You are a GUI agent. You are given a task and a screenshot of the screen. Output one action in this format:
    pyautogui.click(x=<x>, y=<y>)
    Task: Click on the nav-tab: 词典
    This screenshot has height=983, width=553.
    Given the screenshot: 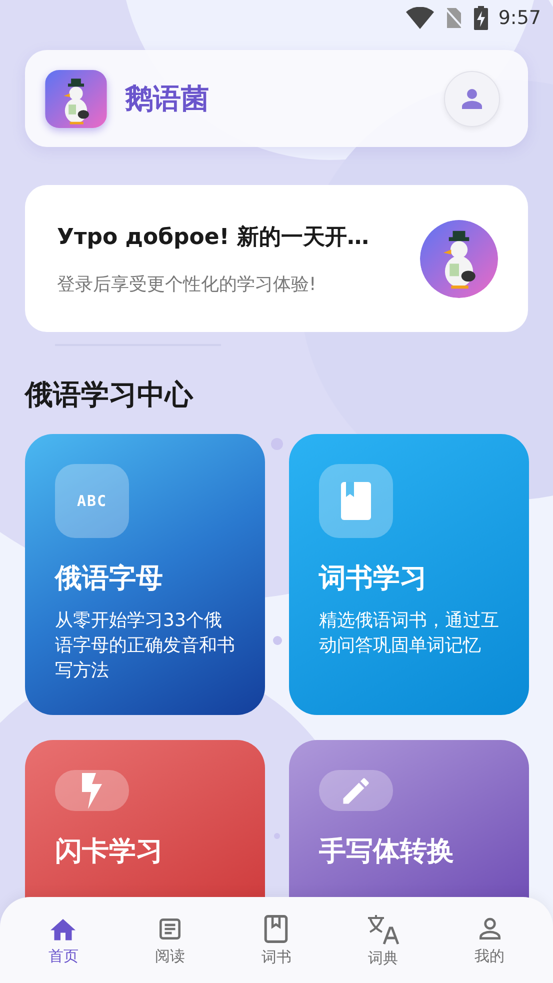 What is the action you would take?
    pyautogui.click(x=383, y=940)
    